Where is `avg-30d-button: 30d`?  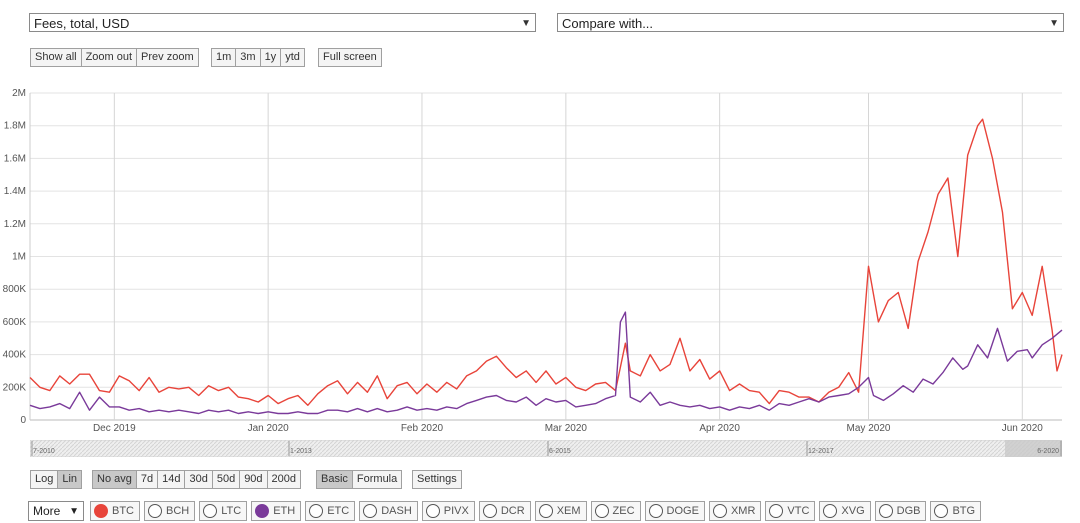
avg-30d-button: 30d is located at coordinates (198, 479).